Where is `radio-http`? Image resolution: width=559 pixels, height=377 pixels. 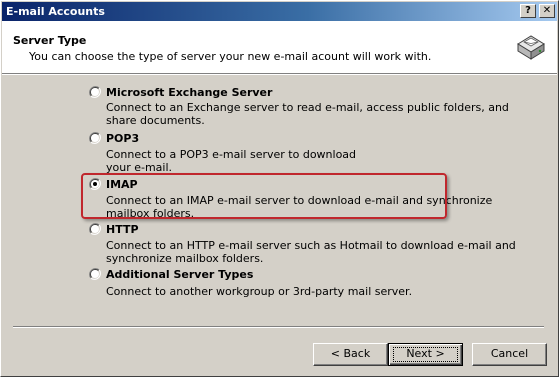 radio-http is located at coordinates (95, 229).